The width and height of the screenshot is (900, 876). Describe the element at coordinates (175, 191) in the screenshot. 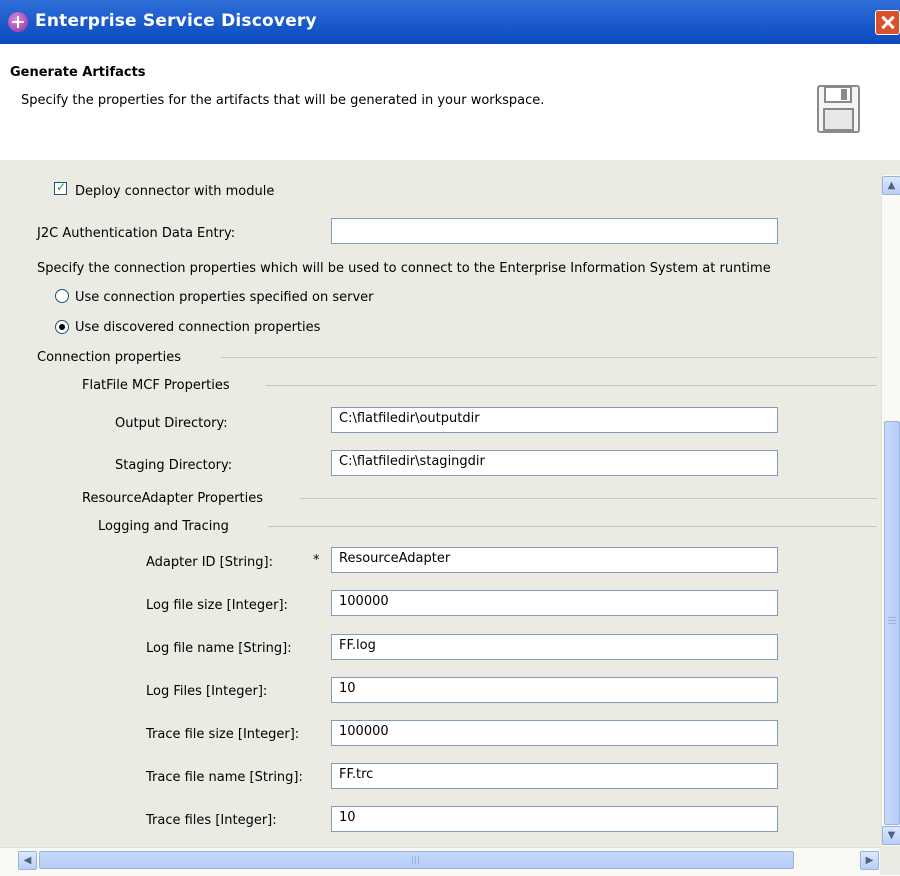

I see `deploy-label: Deploy connector with module` at that location.